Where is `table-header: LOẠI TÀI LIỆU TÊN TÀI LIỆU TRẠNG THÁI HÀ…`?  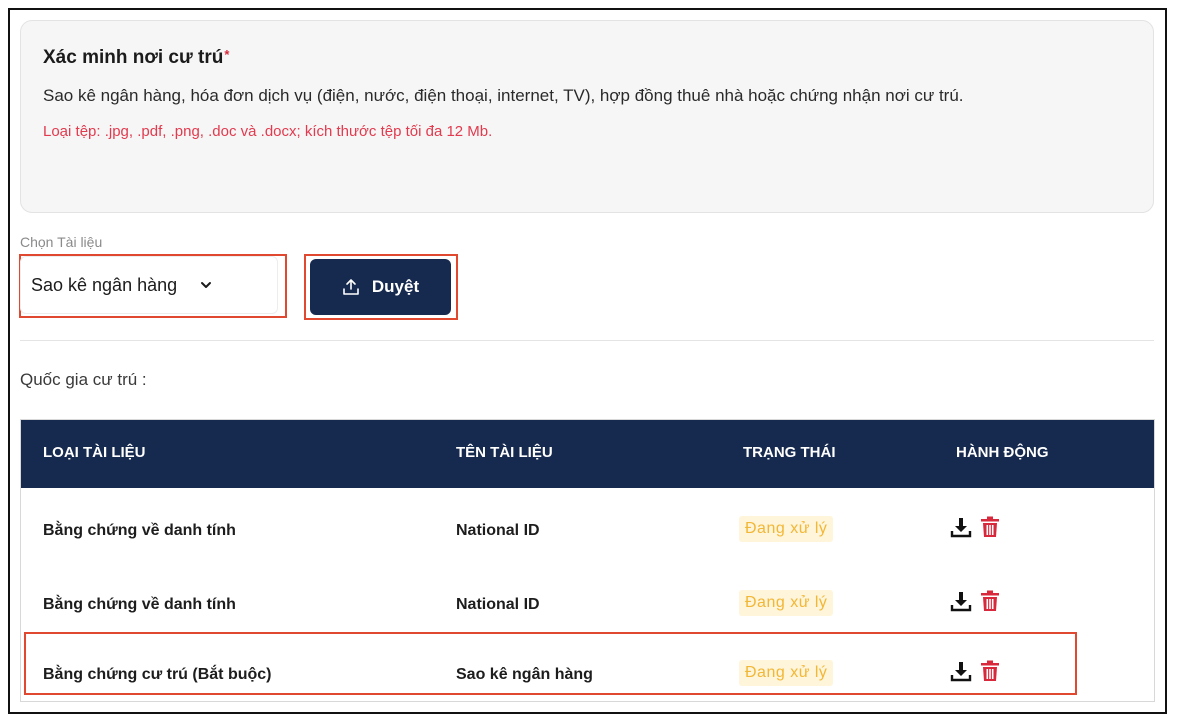 table-header: LOẠI TÀI LIỆU TÊN TÀI LIỆU TRẠNG THÁI HÀ… is located at coordinates (587, 454).